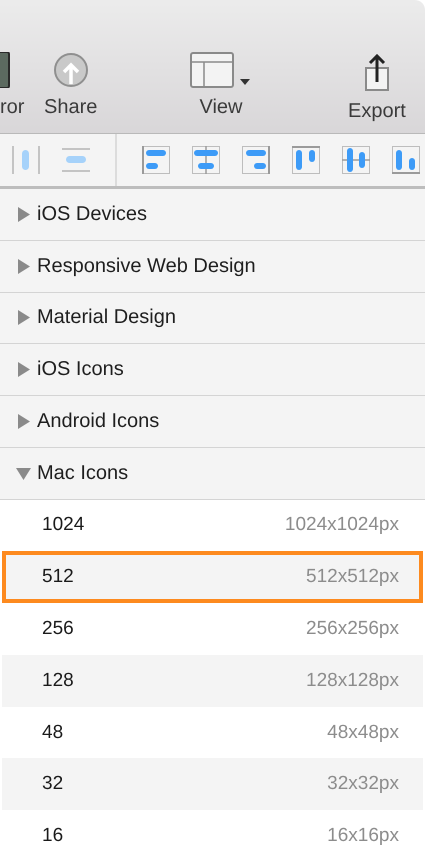 This screenshot has width=425, height=862. I want to click on group-header: Responsive Web Design, so click(212, 266).